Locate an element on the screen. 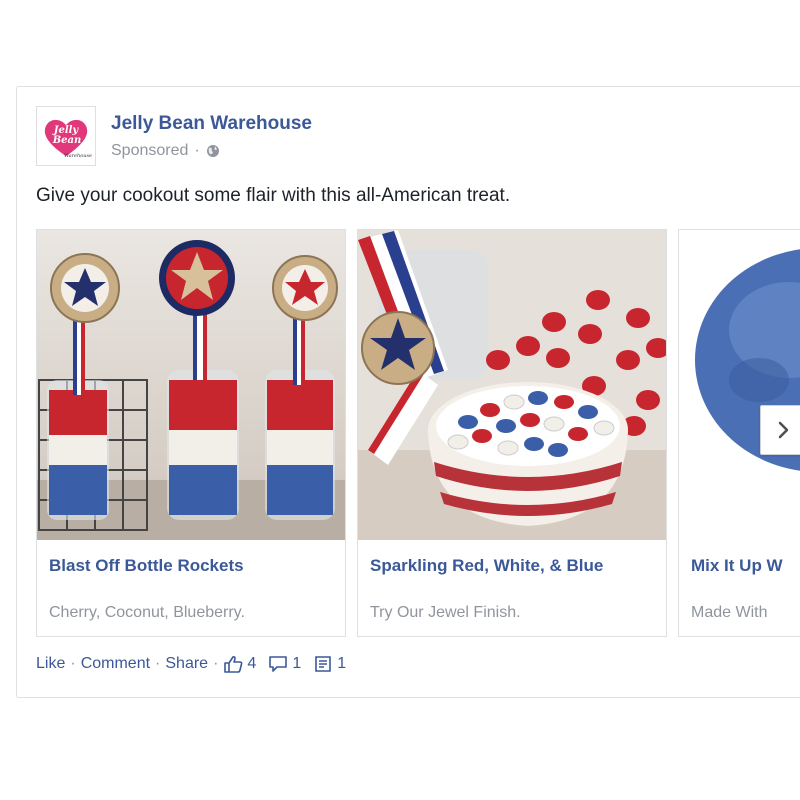  shares-count: 1 is located at coordinates (342, 663).